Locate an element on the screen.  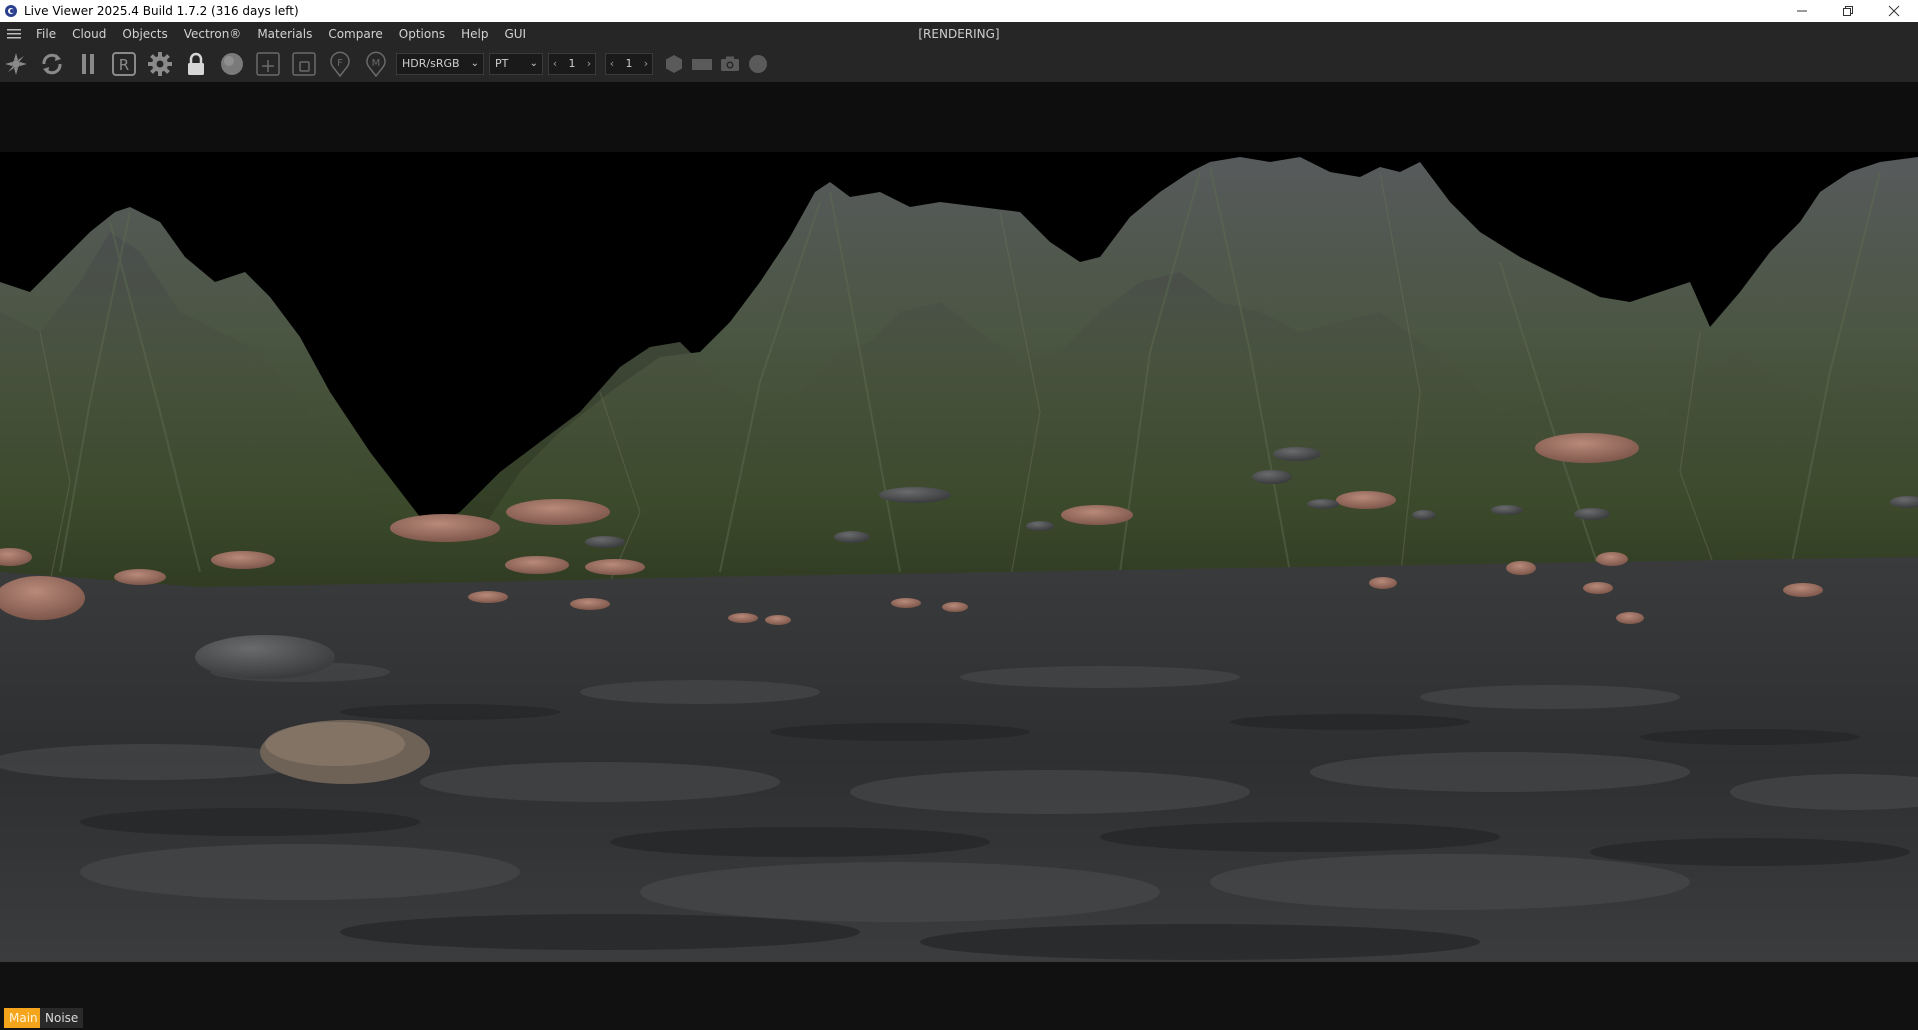
close-button is located at coordinates (1894, 11).